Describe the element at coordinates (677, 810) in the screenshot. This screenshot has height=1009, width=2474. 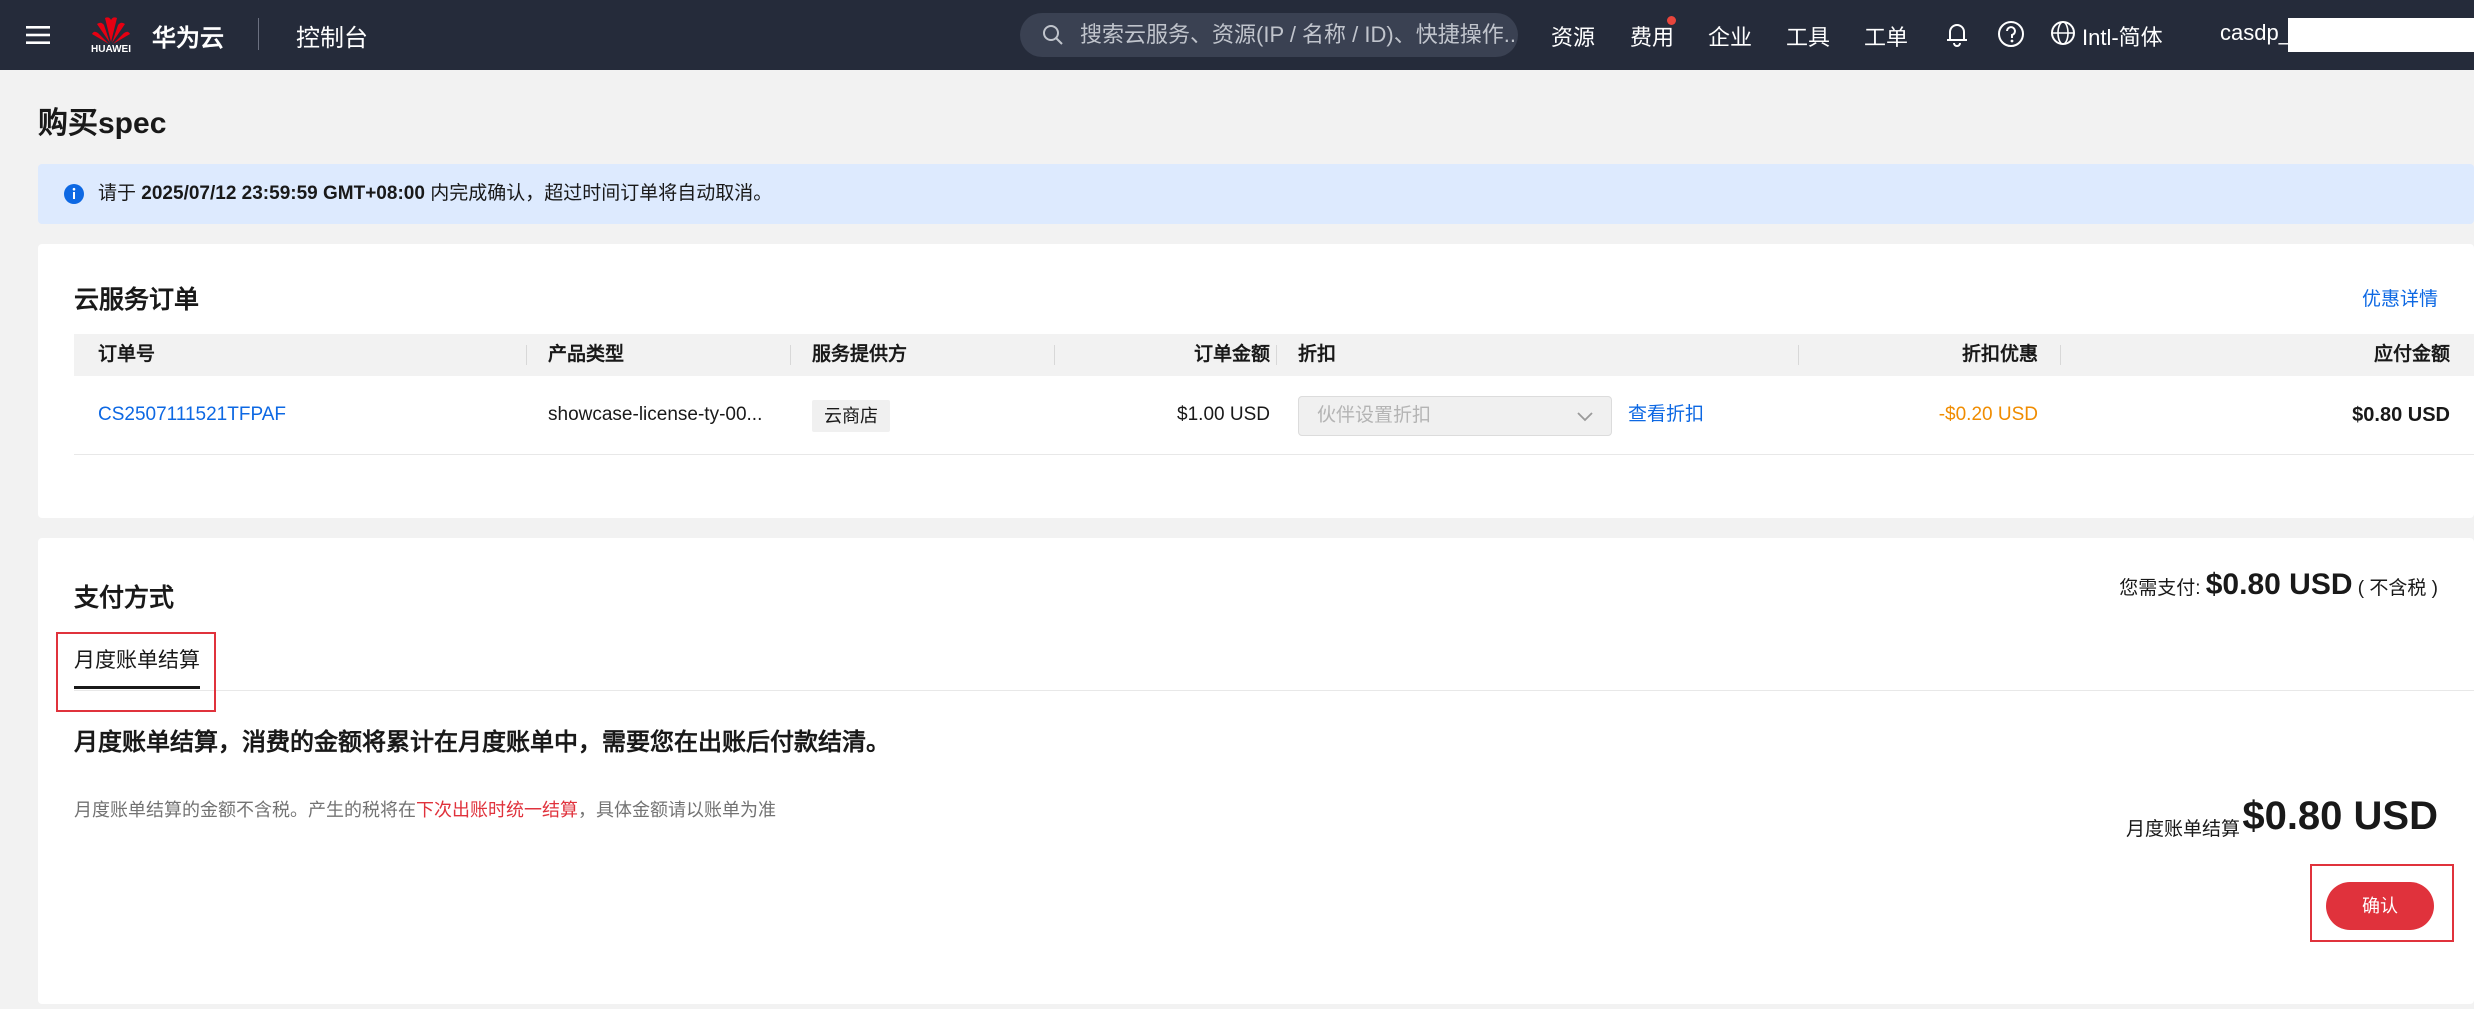
I see `note-after: ，具体金额请以账单为准` at that location.